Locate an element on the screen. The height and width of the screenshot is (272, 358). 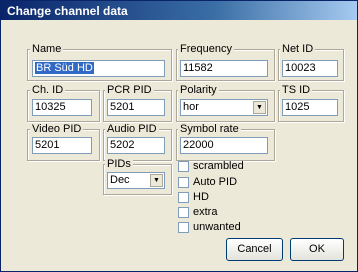
ok-button: OK is located at coordinates (317, 249).